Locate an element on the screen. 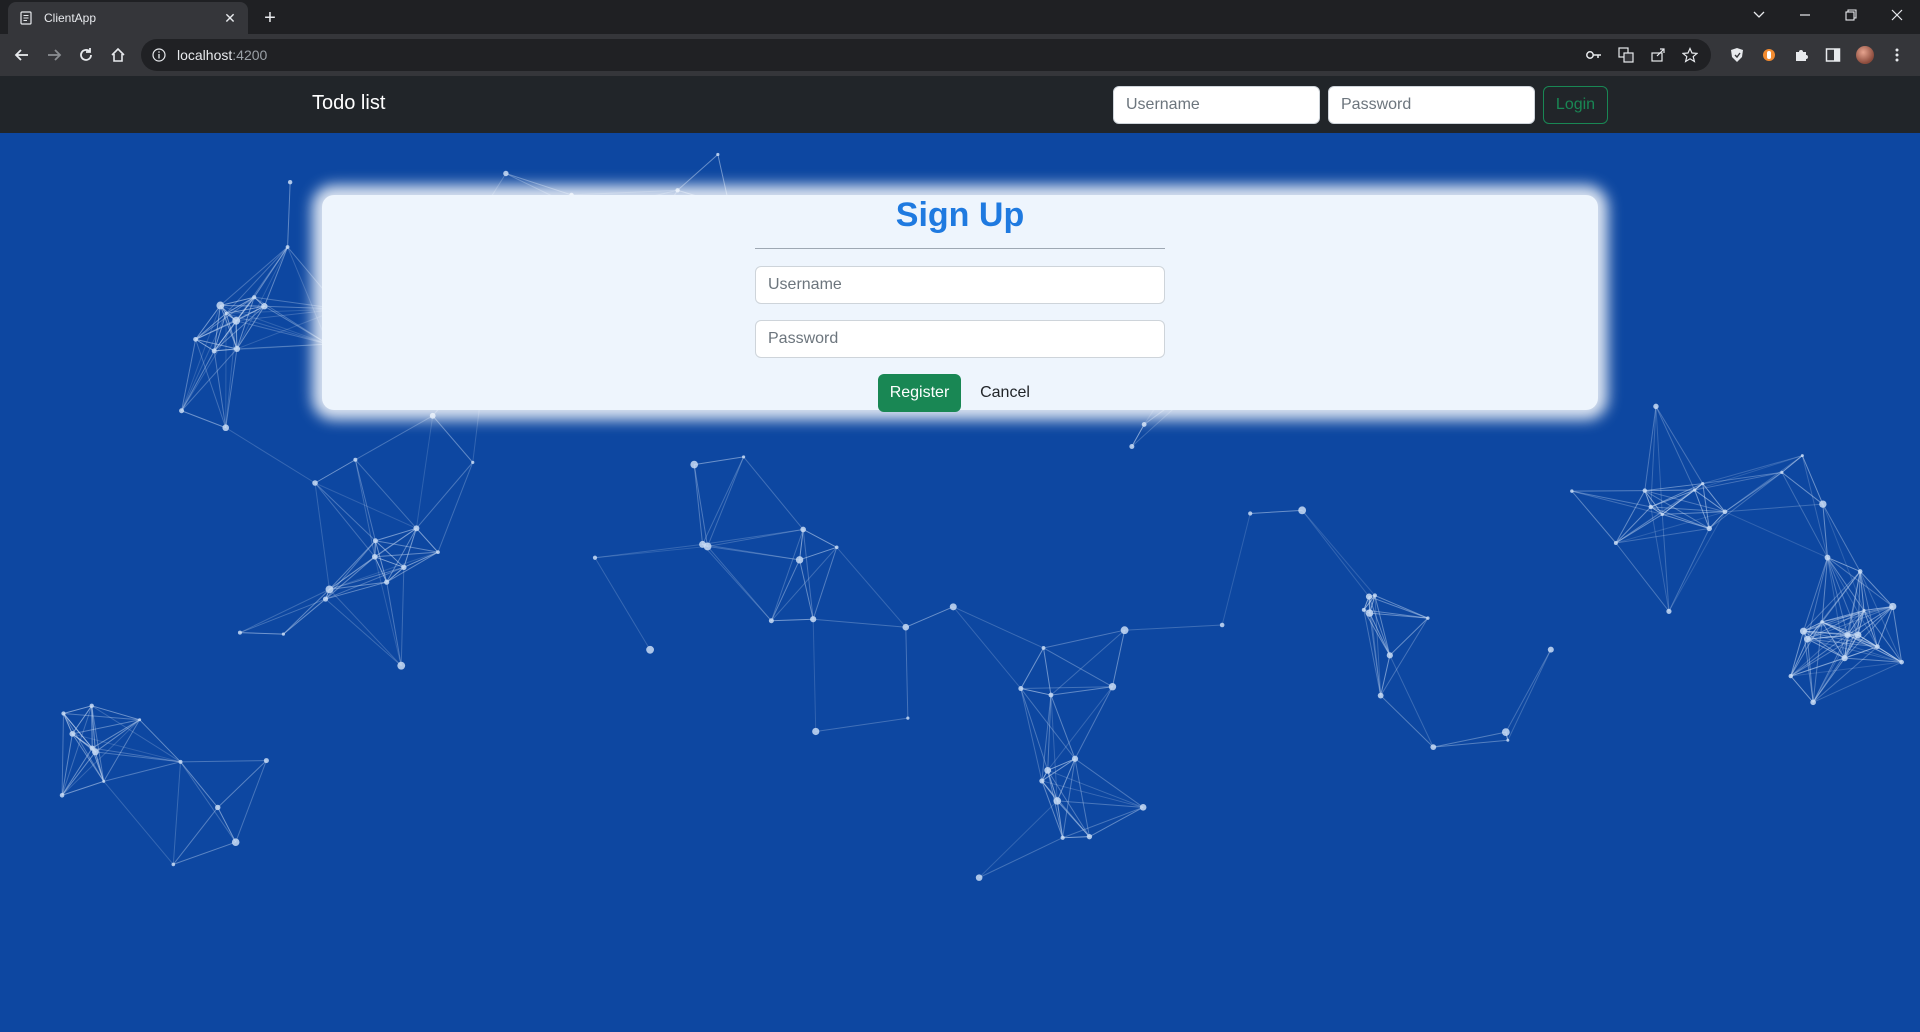 This screenshot has width=1920, height=1032. profile-avatar is located at coordinates (1865, 55).